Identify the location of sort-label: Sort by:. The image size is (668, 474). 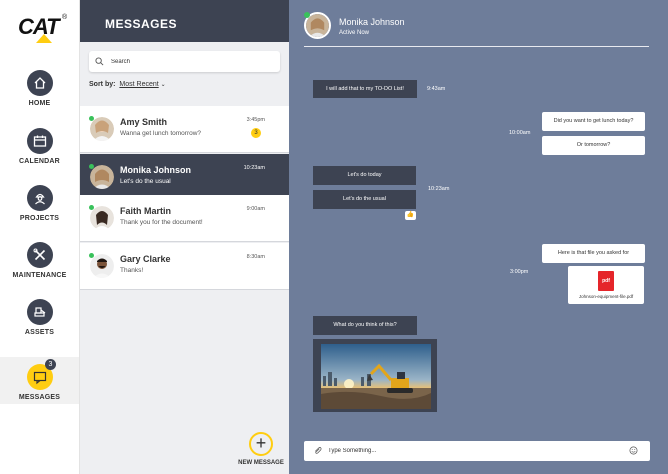
(102, 84).